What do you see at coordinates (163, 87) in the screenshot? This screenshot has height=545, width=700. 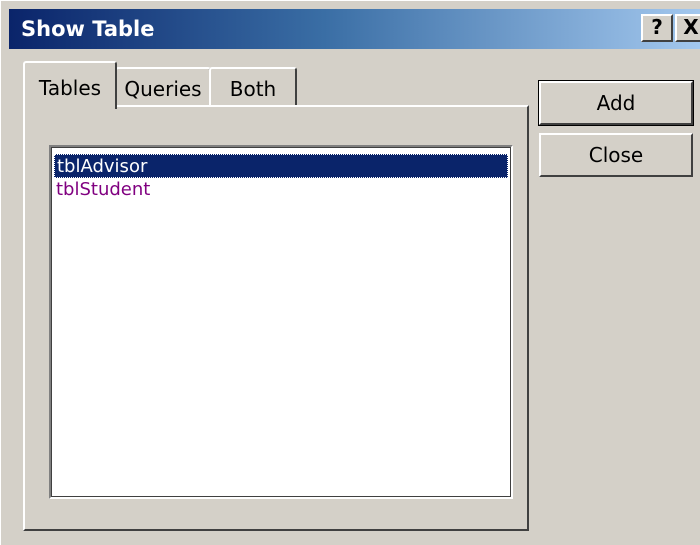 I see `tab-queries: Queries` at bounding box center [163, 87].